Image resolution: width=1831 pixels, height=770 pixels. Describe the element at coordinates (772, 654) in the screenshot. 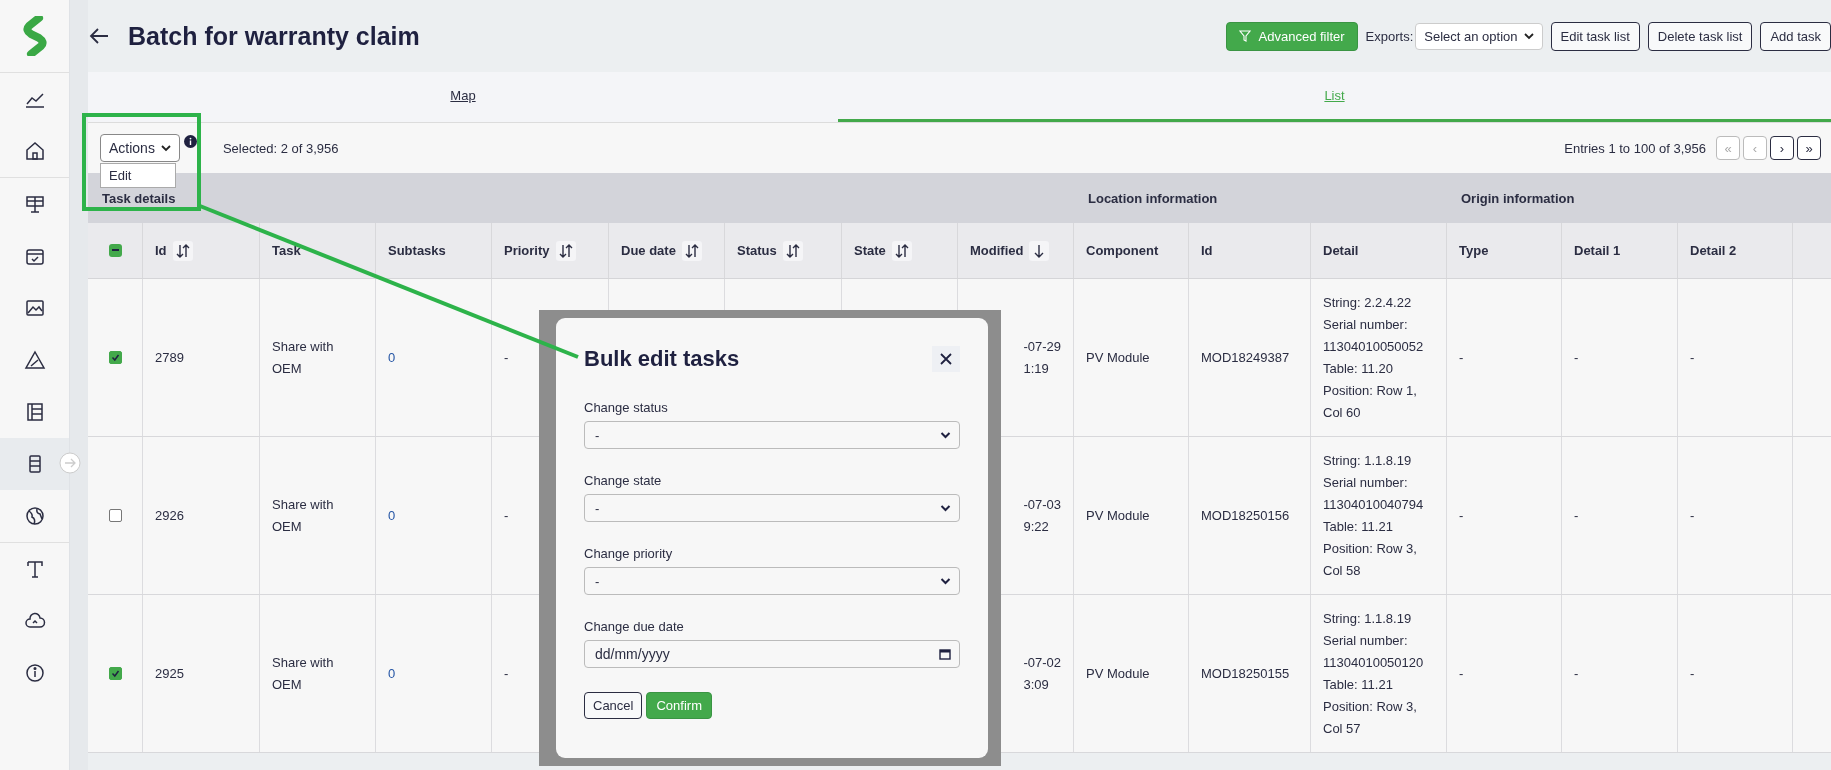

I see `date-field: dd/mm/yyyy` at that location.